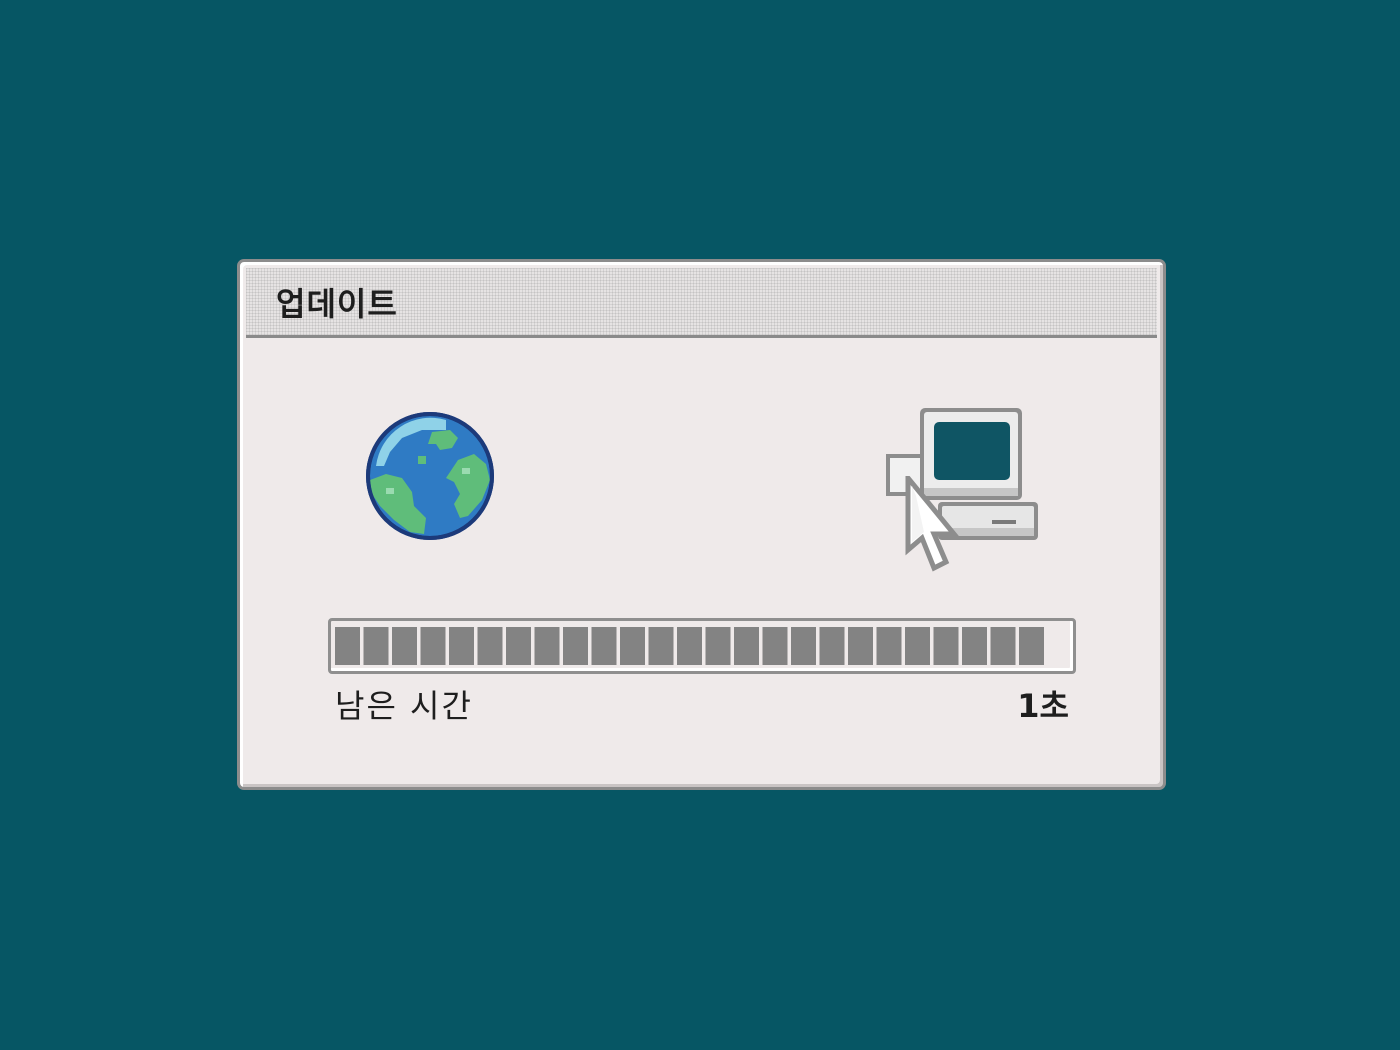 This screenshot has height=1050, width=1400. Describe the element at coordinates (691, 646) in the screenshot. I see `progress-fill` at that location.